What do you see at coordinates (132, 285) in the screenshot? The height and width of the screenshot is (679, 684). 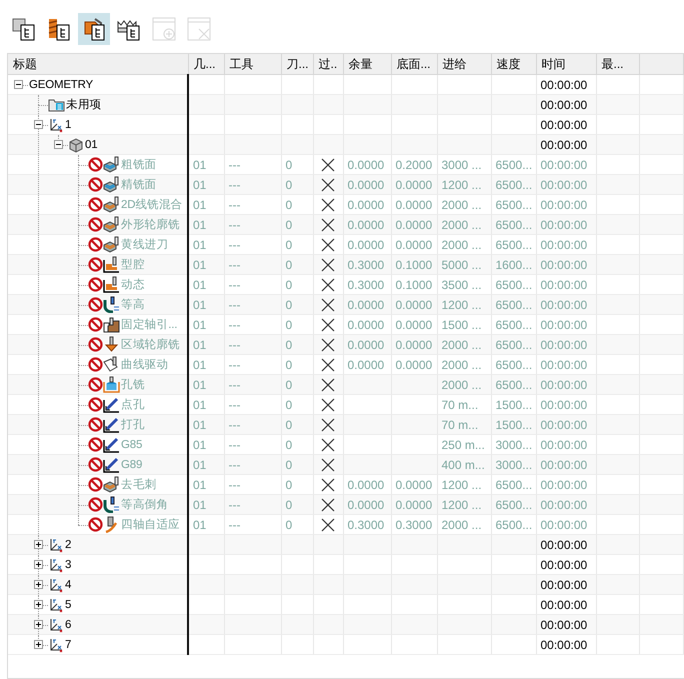 I see `node-label: 动态` at bounding box center [132, 285].